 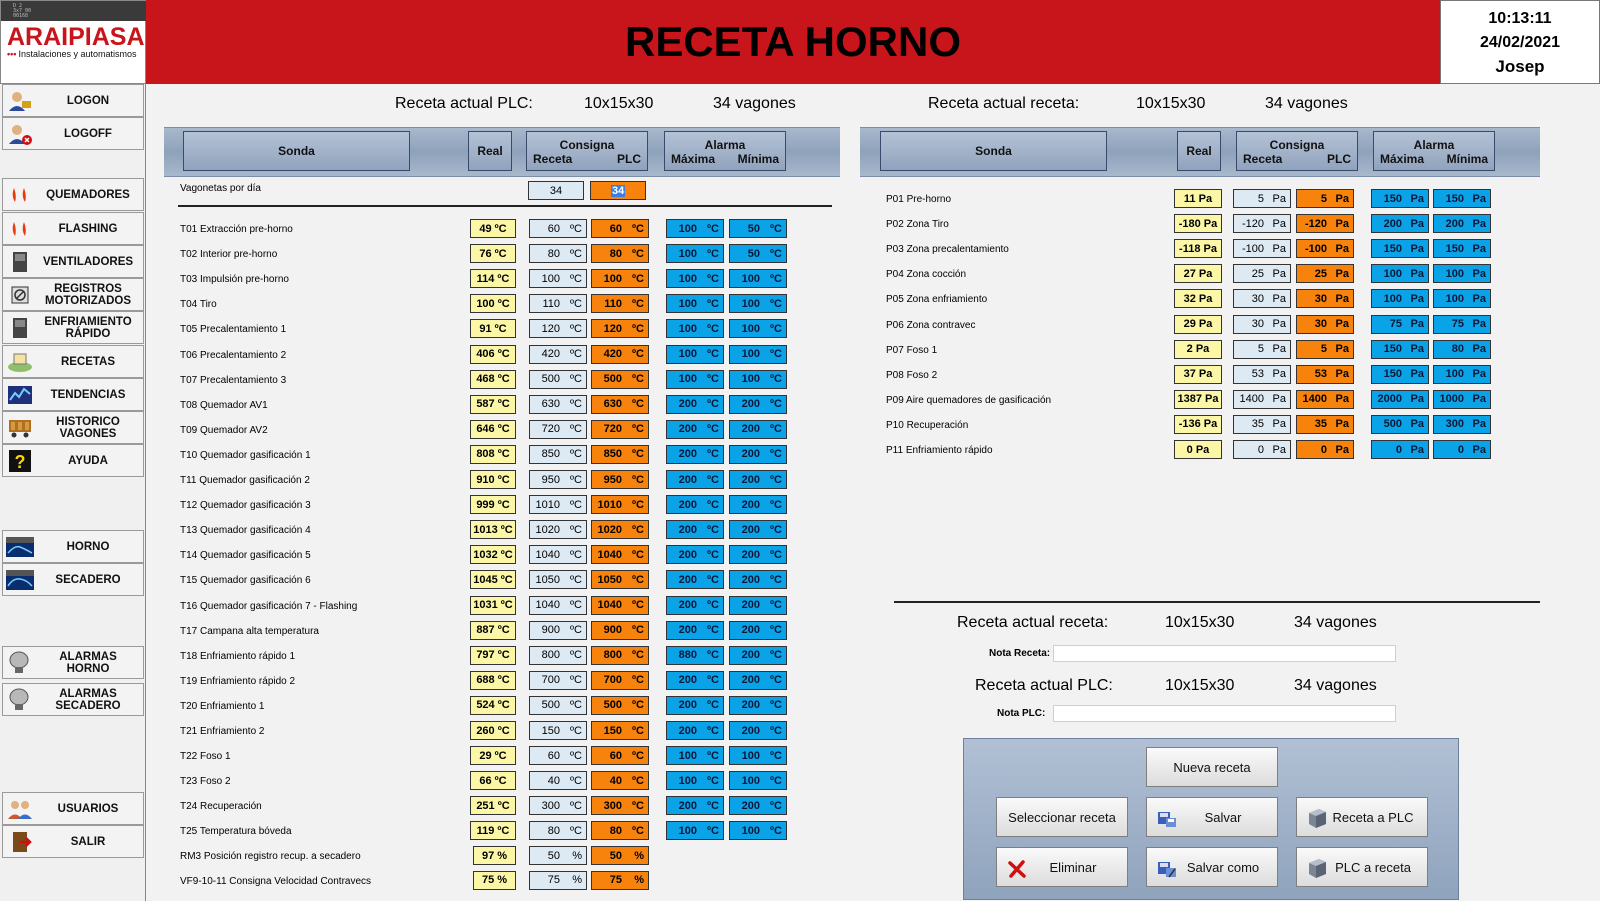 I want to click on save-as-button: Salvar como, so click(x=1212, y=867).